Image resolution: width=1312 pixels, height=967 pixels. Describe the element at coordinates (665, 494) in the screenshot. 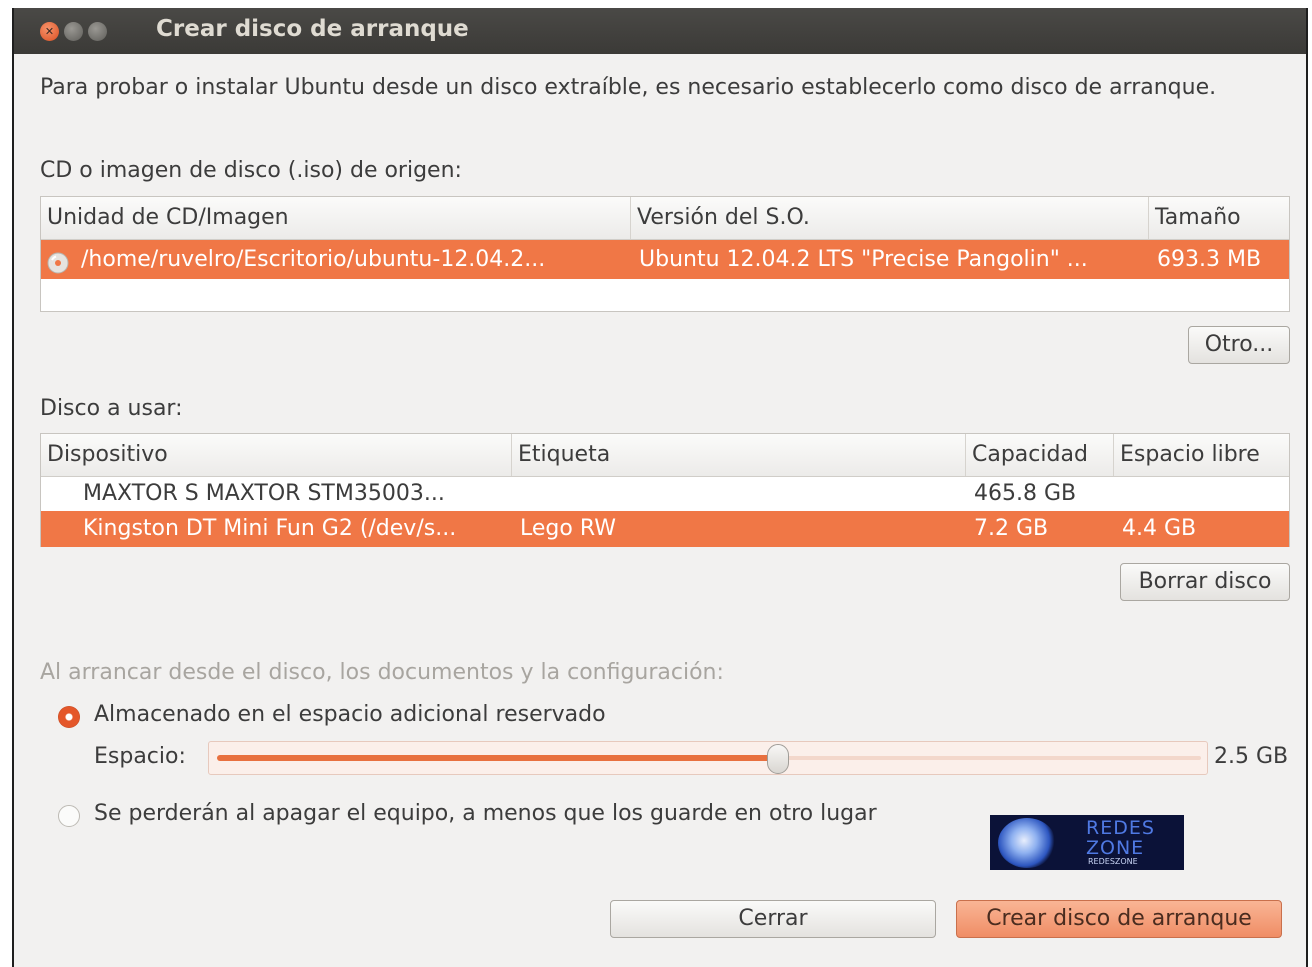

I see `disk-row: MAXTOR S MAXTOR STM35003... 465.8 GB` at that location.